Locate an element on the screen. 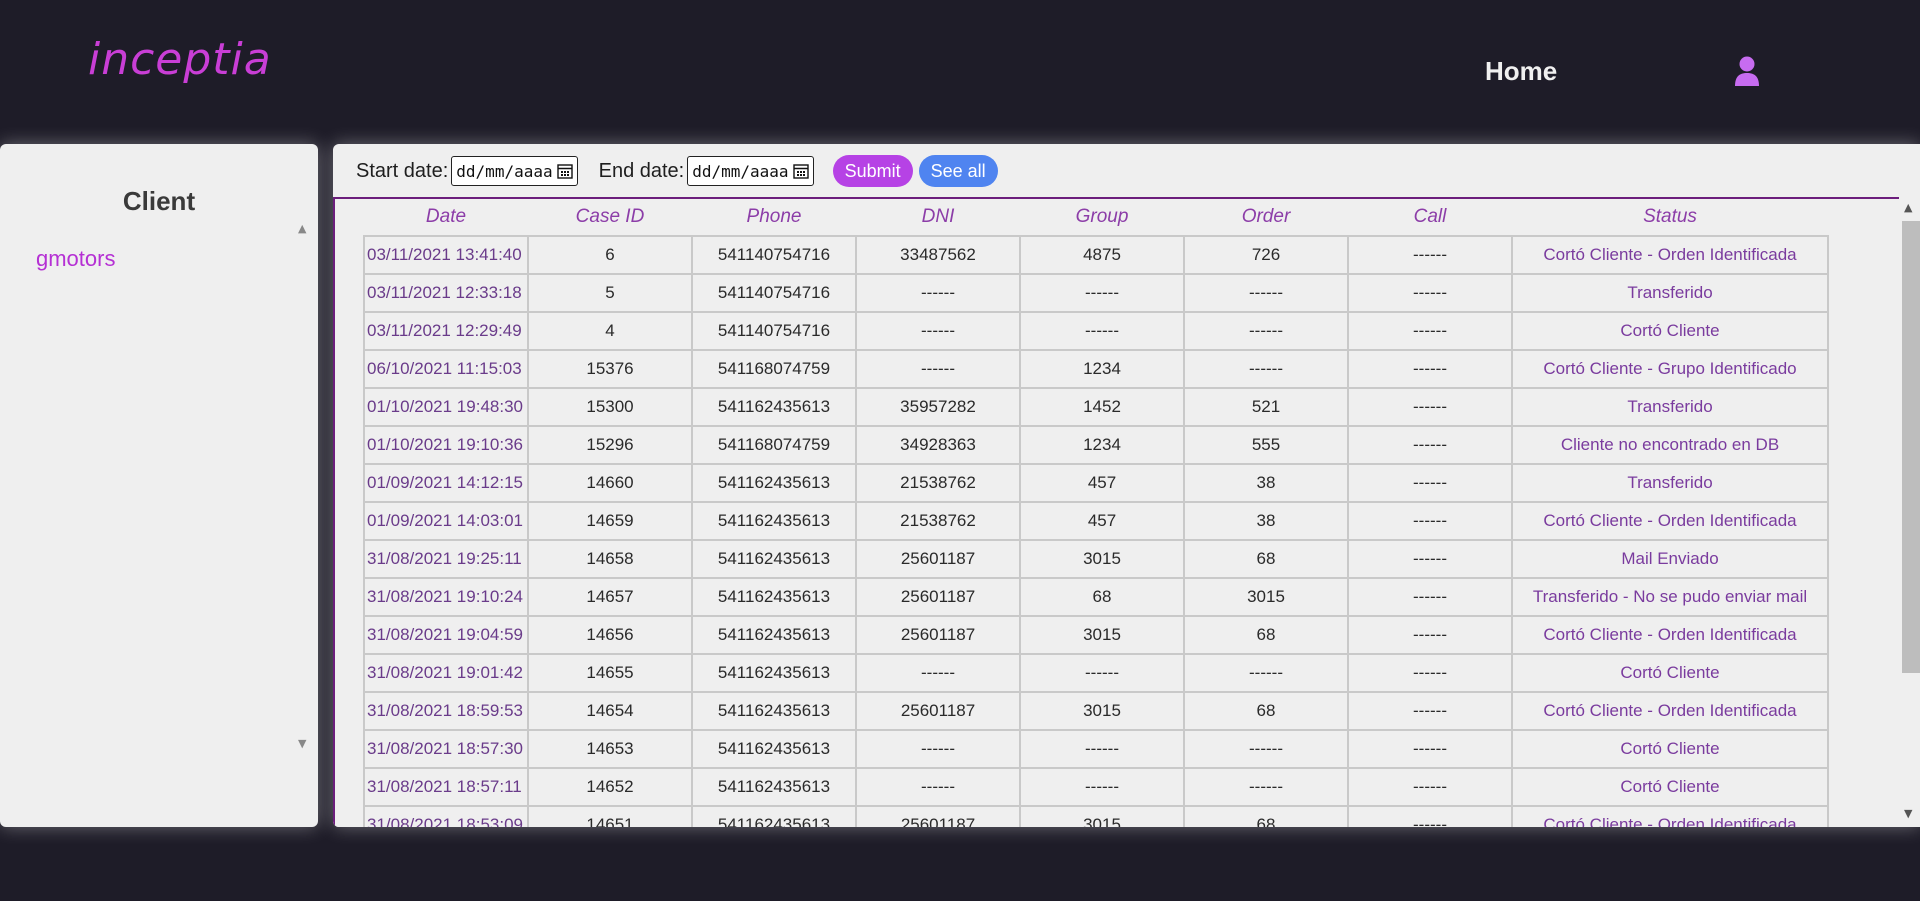  scroll-down-icon: ▼ is located at coordinates (1908, 813).